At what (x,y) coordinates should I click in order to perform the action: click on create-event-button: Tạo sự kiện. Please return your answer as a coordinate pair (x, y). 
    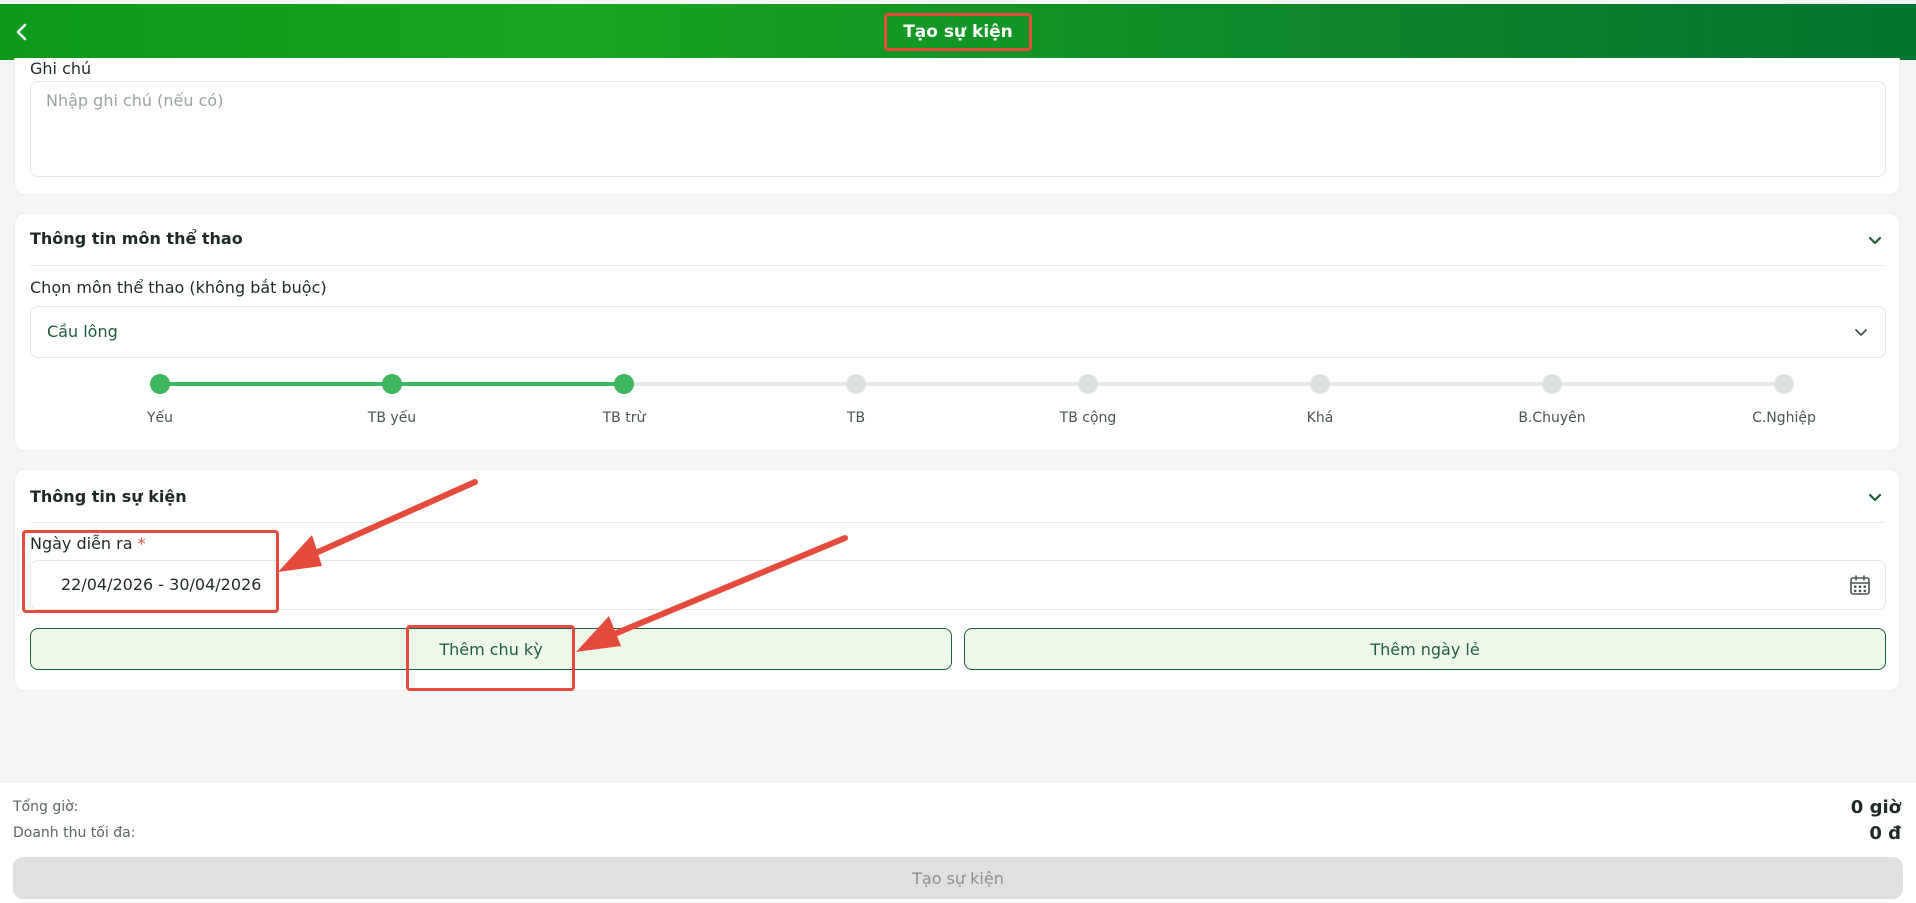
    Looking at the image, I should click on (958, 878).